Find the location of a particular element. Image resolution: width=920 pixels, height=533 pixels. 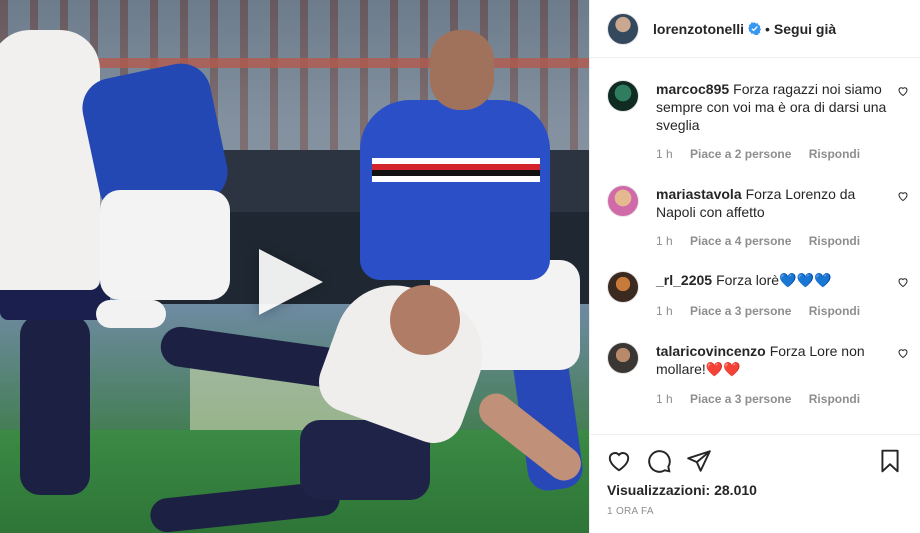

comment-body: _rl_2205 Forza lorè💙💙💙 is located at coordinates (773, 280).